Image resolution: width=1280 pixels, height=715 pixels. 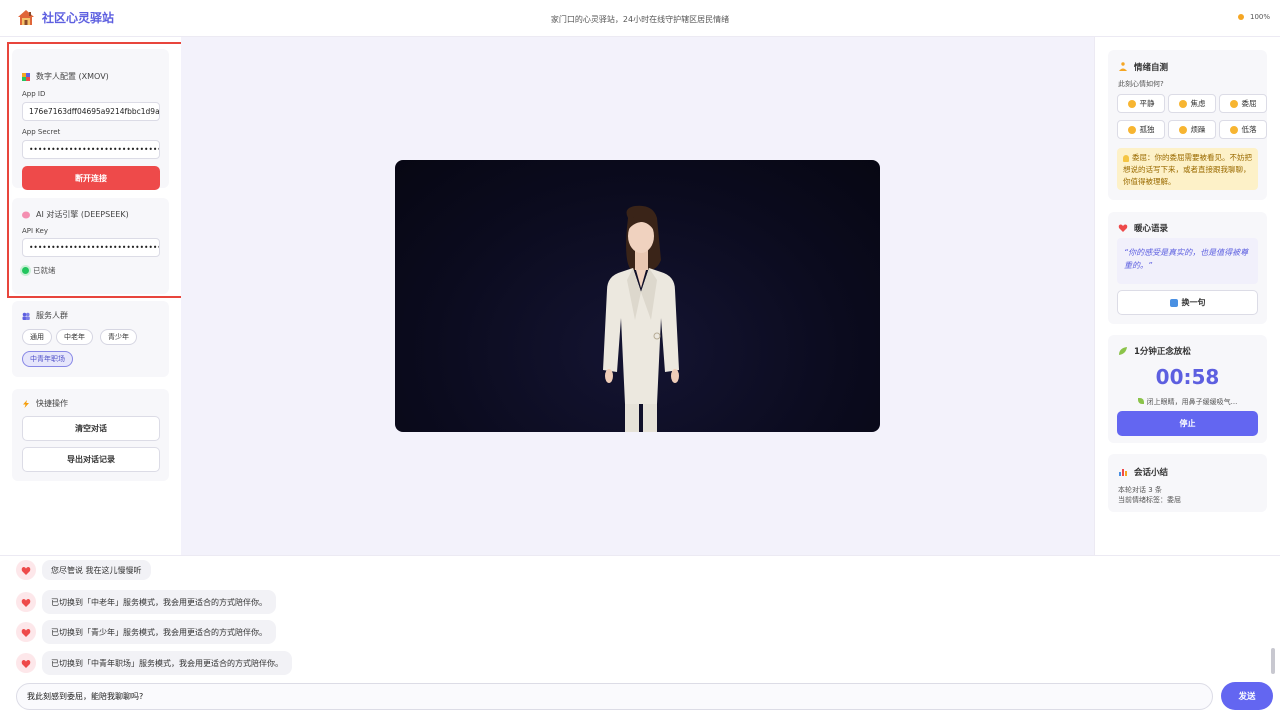 I want to click on warm-words-card: 暖心语录 “你的感受是真实的，也是值得被尊重的。” 换一句, so click(x=1187, y=268).